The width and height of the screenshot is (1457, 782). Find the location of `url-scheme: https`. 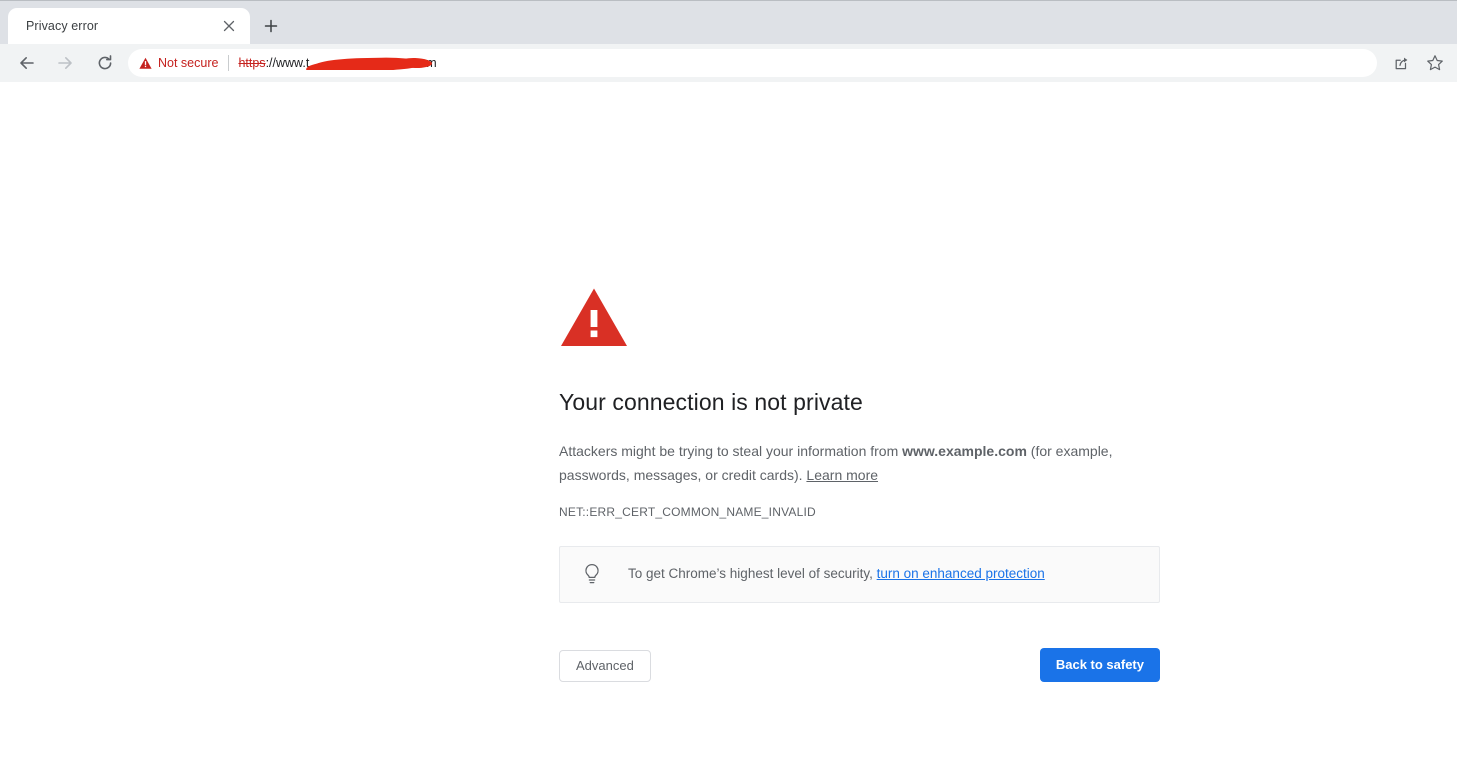

url-scheme: https is located at coordinates (252, 63).